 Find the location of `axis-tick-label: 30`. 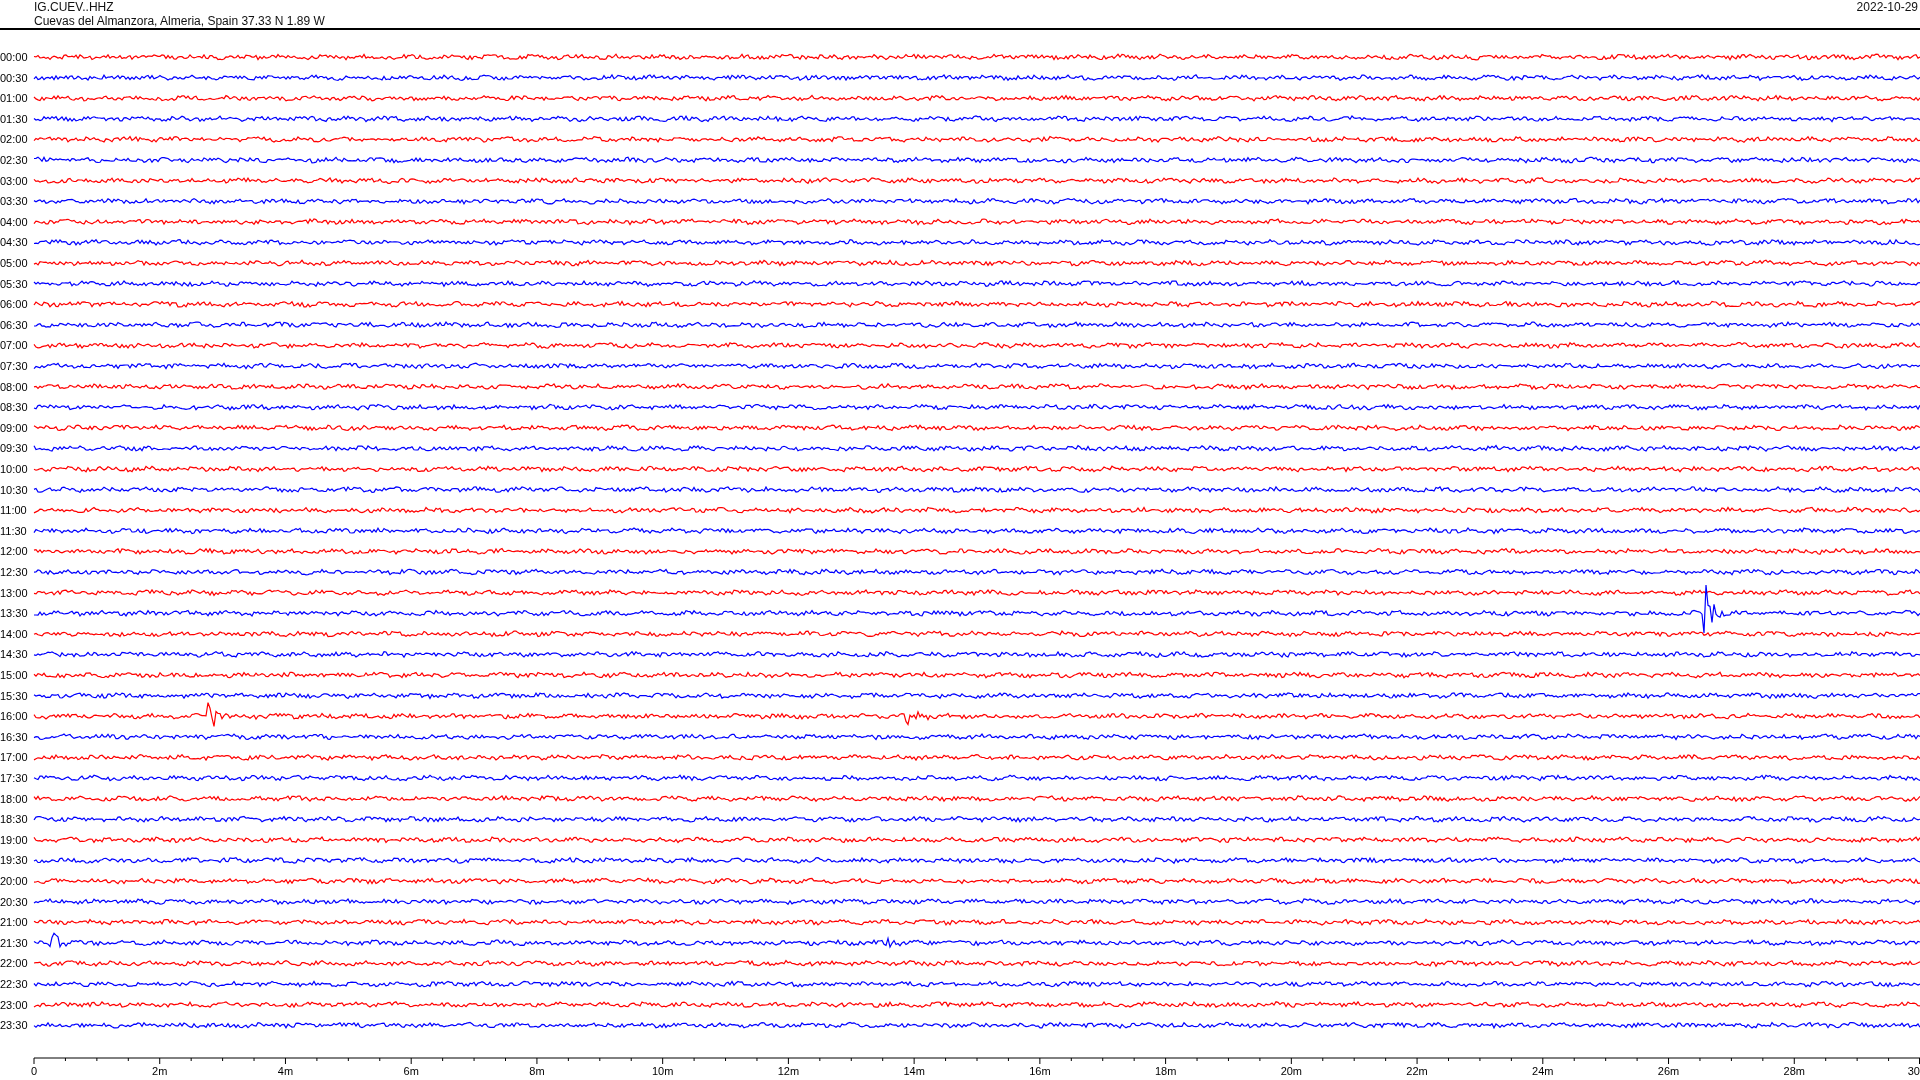

axis-tick-label: 30 is located at coordinates (1913, 1071).